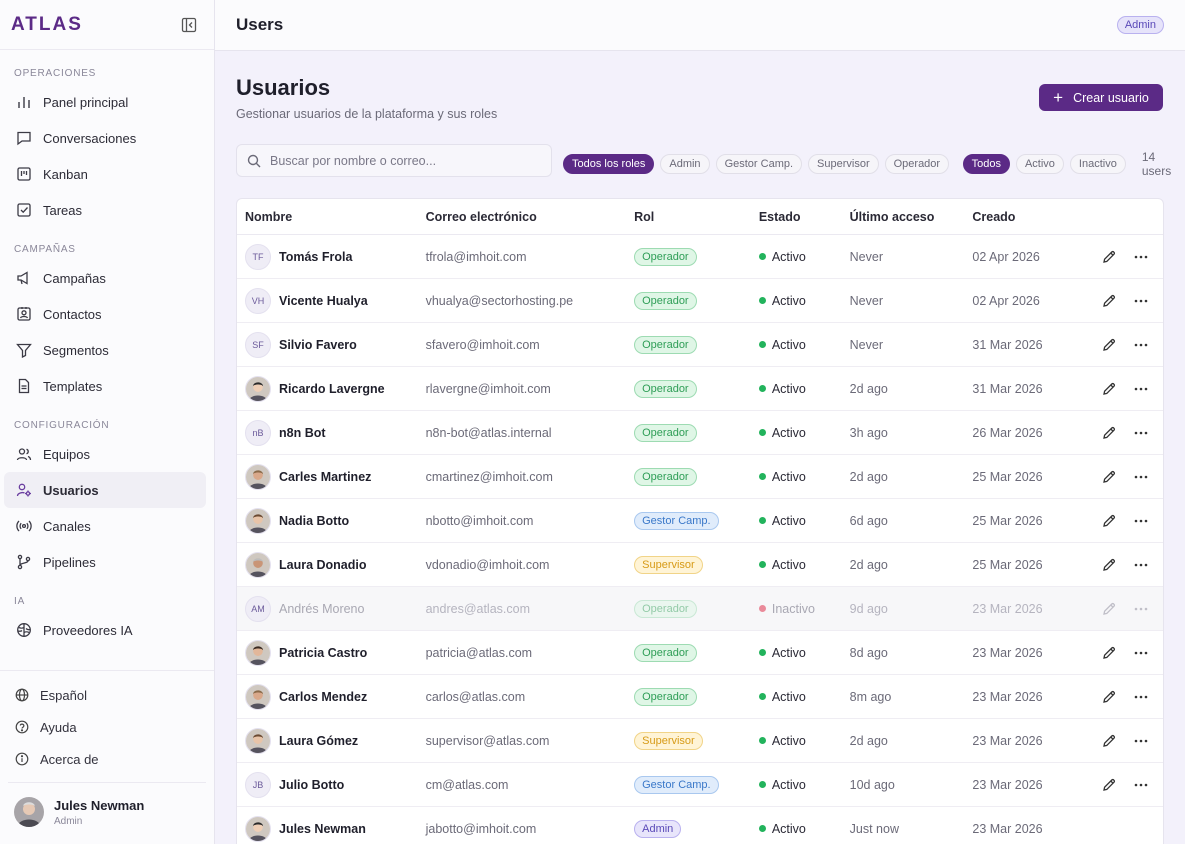  What do you see at coordinates (759, 164) in the screenshot?
I see `role-filter-gestor-camp: Gestor Camp.` at bounding box center [759, 164].